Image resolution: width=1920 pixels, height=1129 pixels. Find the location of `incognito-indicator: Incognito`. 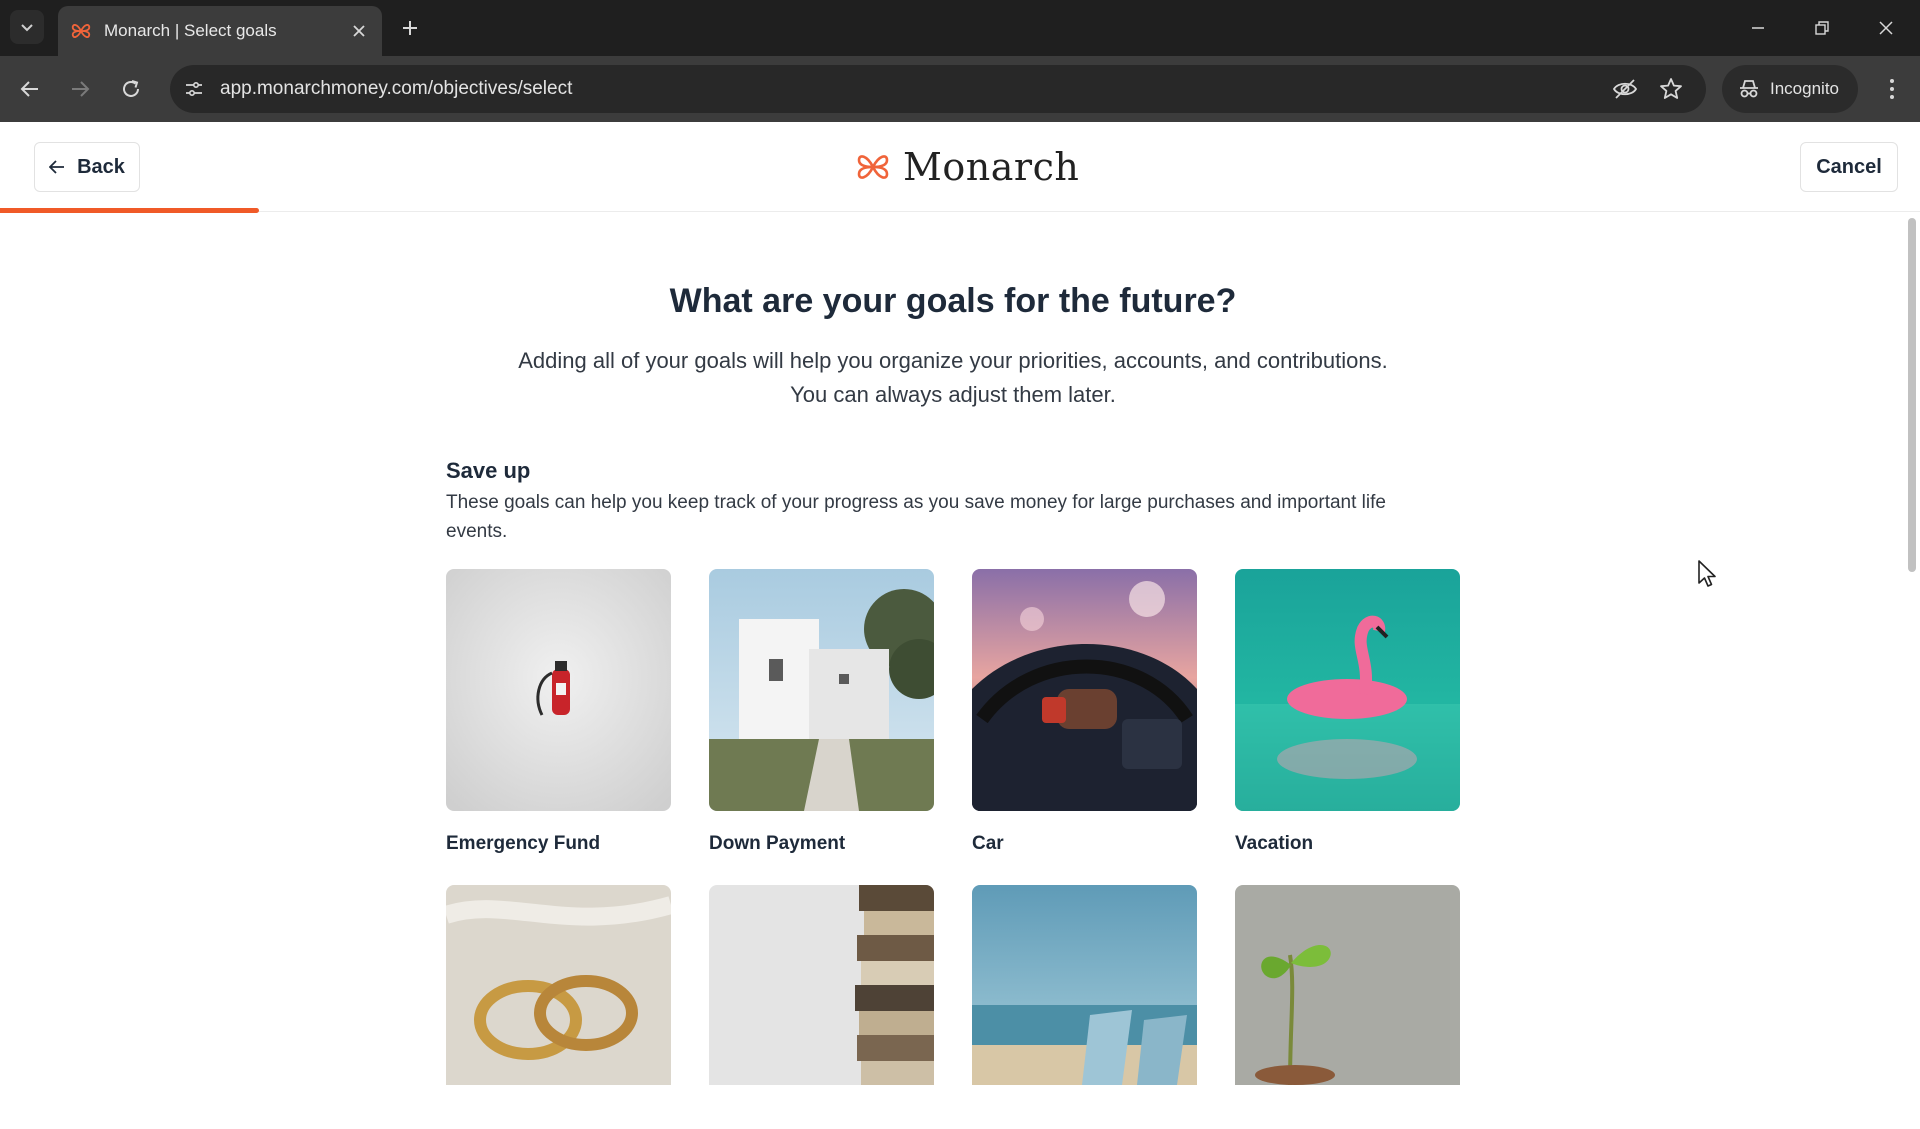

incognito-indicator: Incognito is located at coordinates (1790, 89).